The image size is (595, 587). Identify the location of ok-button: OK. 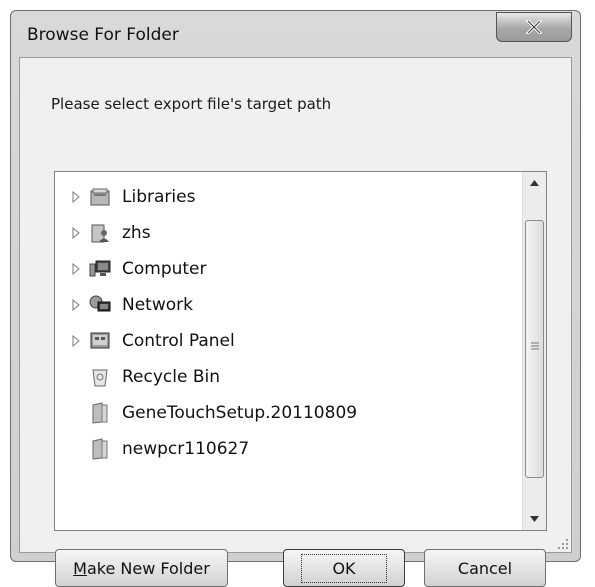
(344, 568).